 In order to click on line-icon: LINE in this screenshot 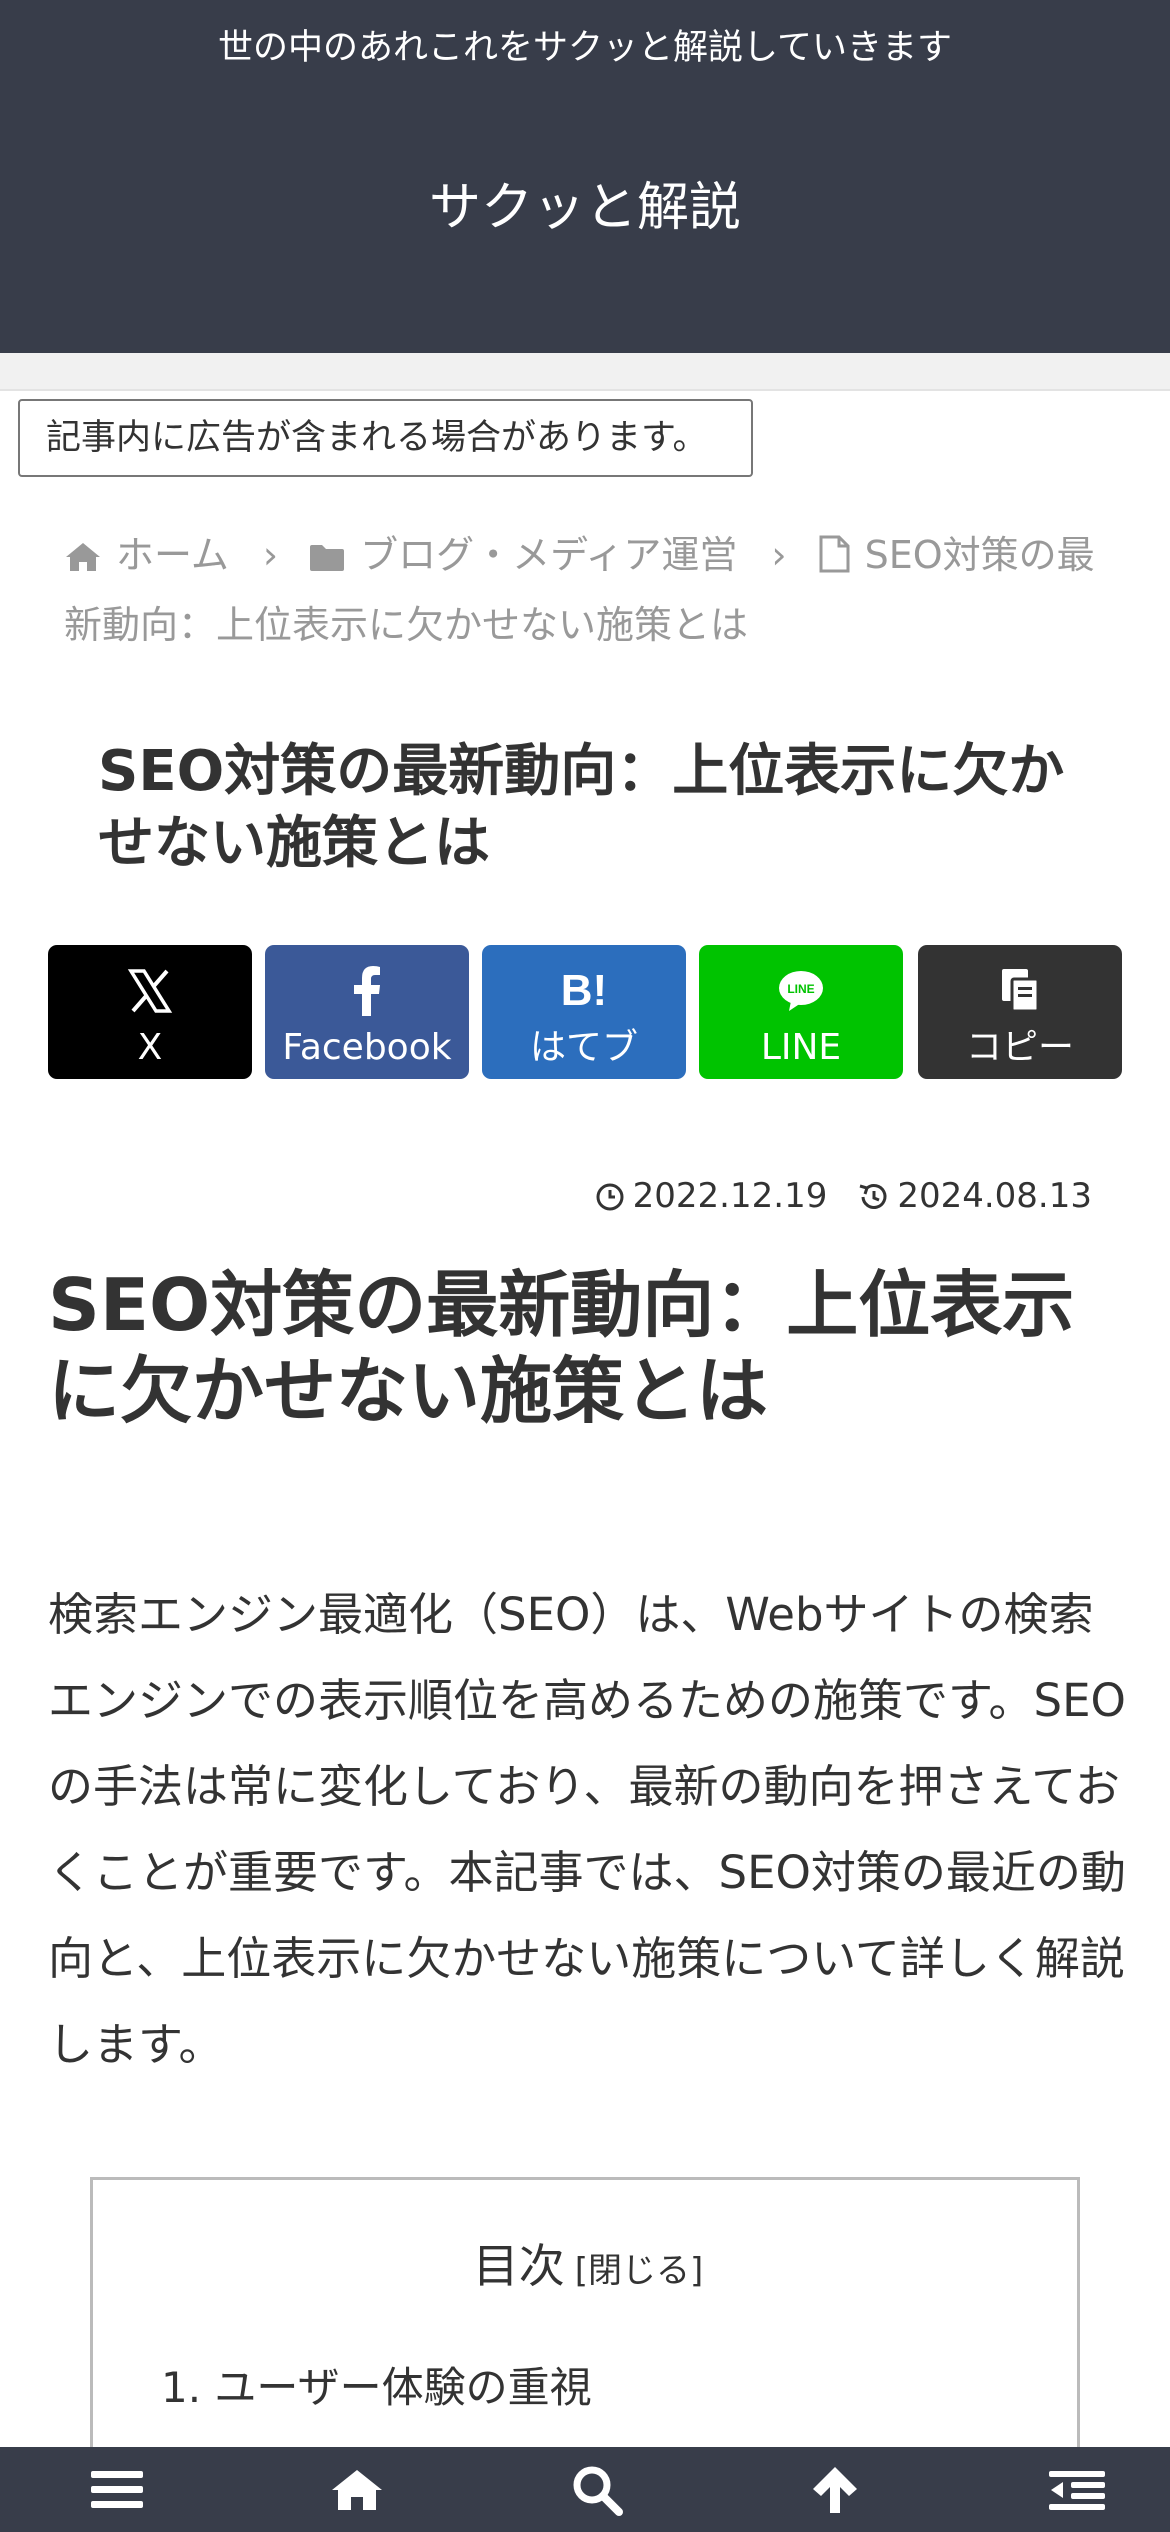, I will do `click(801, 991)`.